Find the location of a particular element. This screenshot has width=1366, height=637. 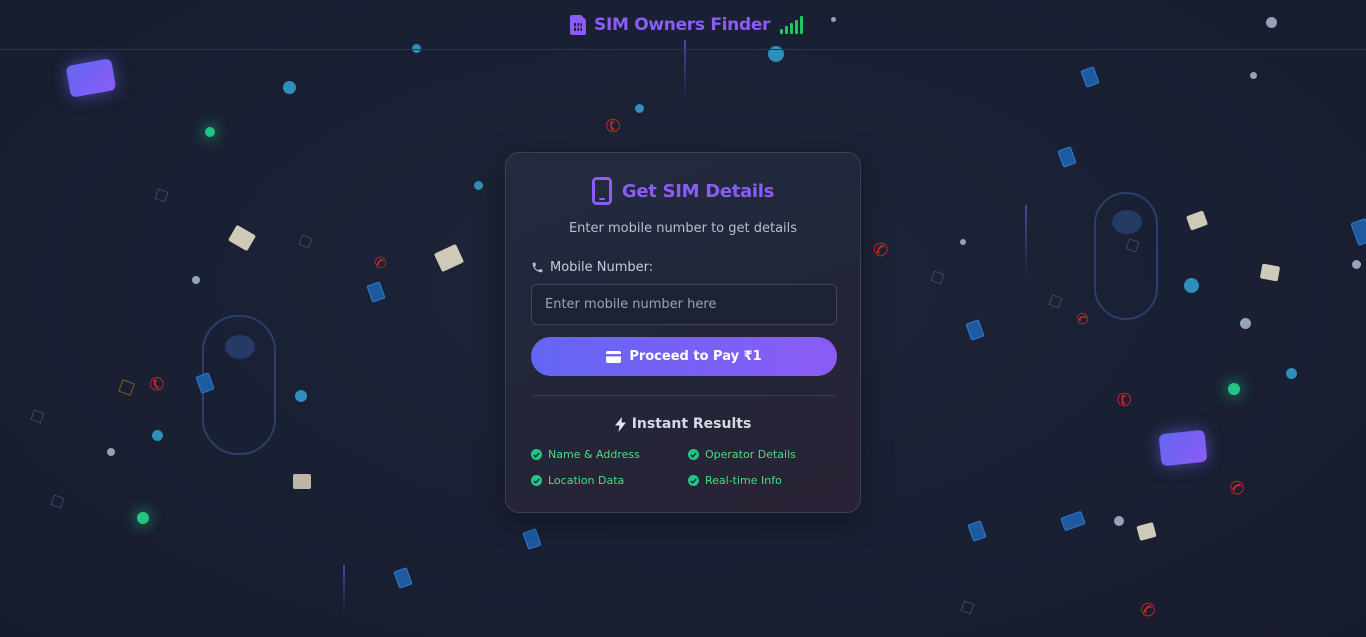

sim-card-icon is located at coordinates (578, 25).